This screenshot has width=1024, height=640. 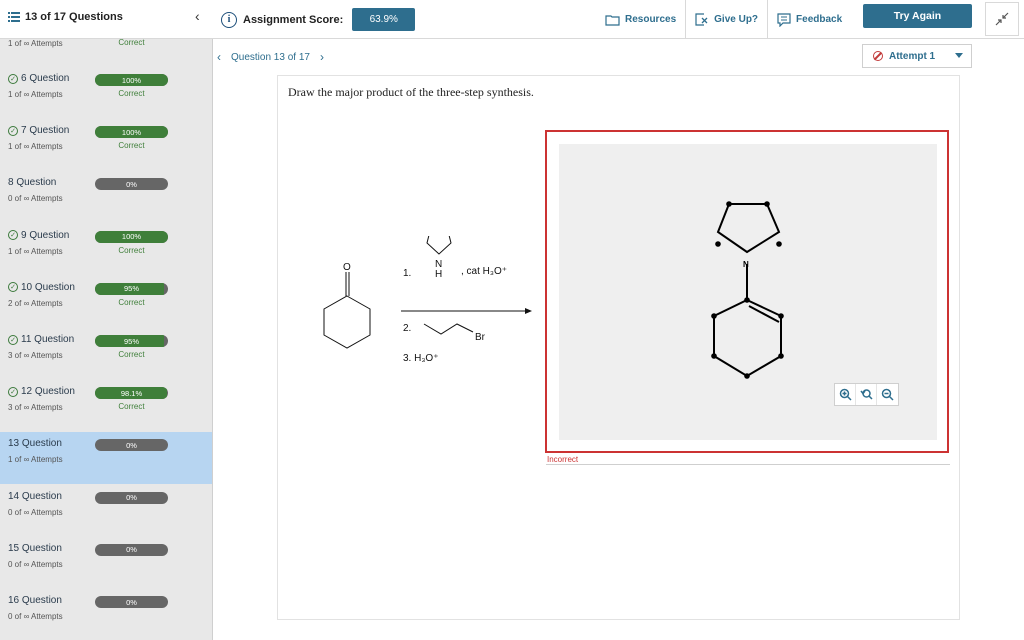 I want to click on sidebar-item-question: 15 Question 0 of ∞ Attempts 0%, so click(x=106, y=563).